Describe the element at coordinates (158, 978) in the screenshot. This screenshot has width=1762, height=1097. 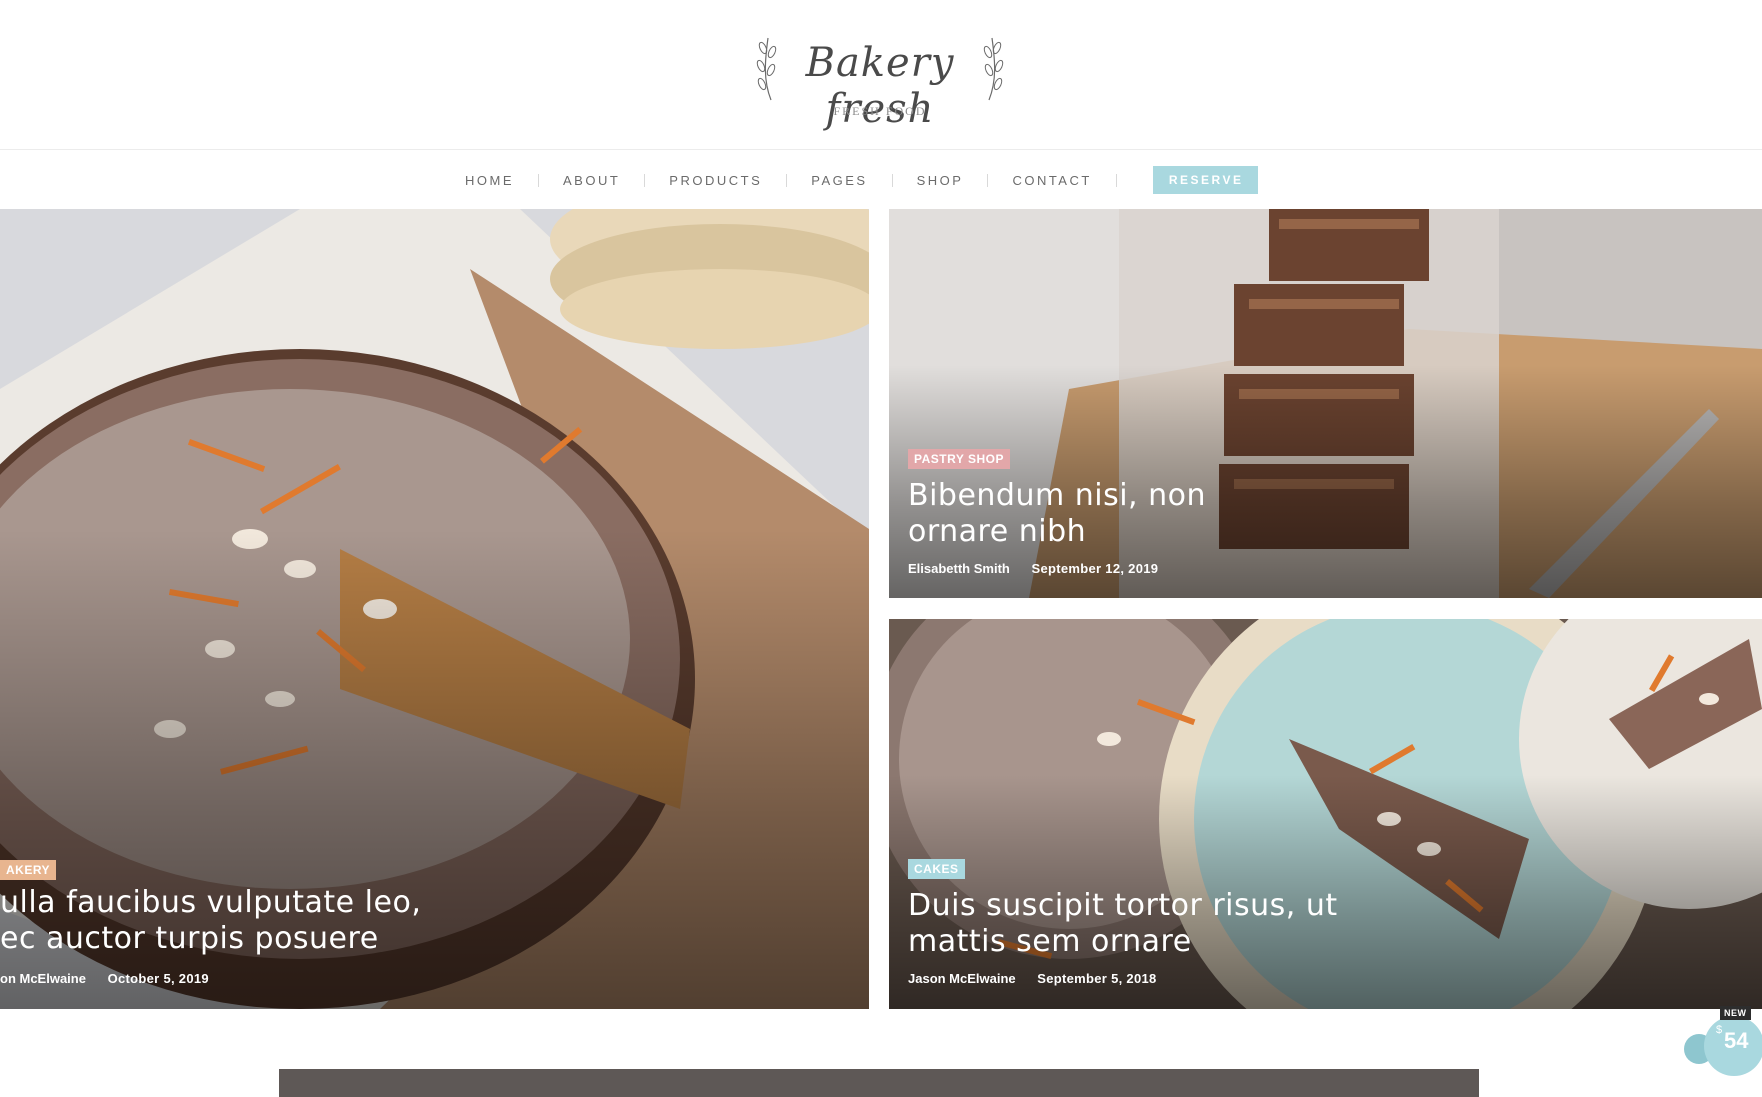
I see `post-date: October 5, 2019` at that location.